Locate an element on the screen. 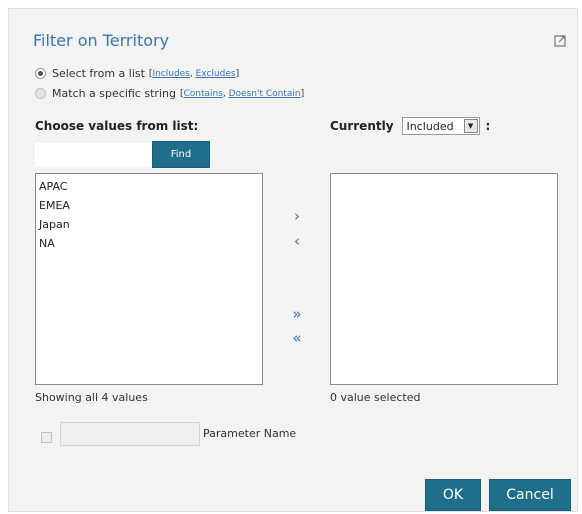 The width and height of the screenshot is (582, 514). radio-select-from-list-row: Select from a list [Includes, Excludes] is located at coordinates (137, 73).